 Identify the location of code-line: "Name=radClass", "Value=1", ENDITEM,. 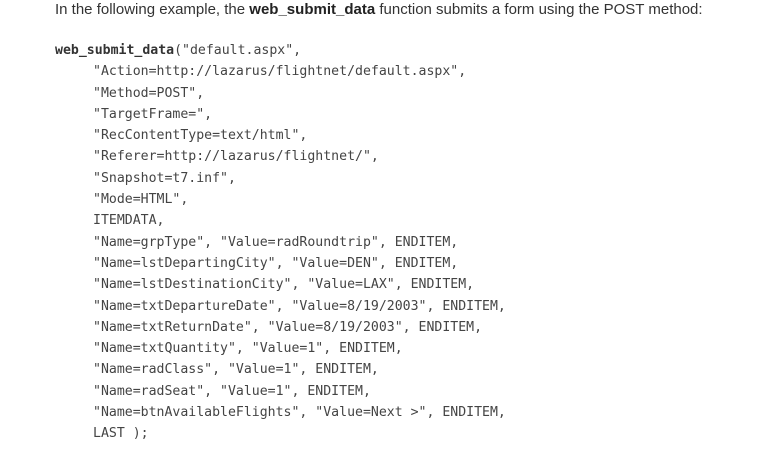
(236, 370).